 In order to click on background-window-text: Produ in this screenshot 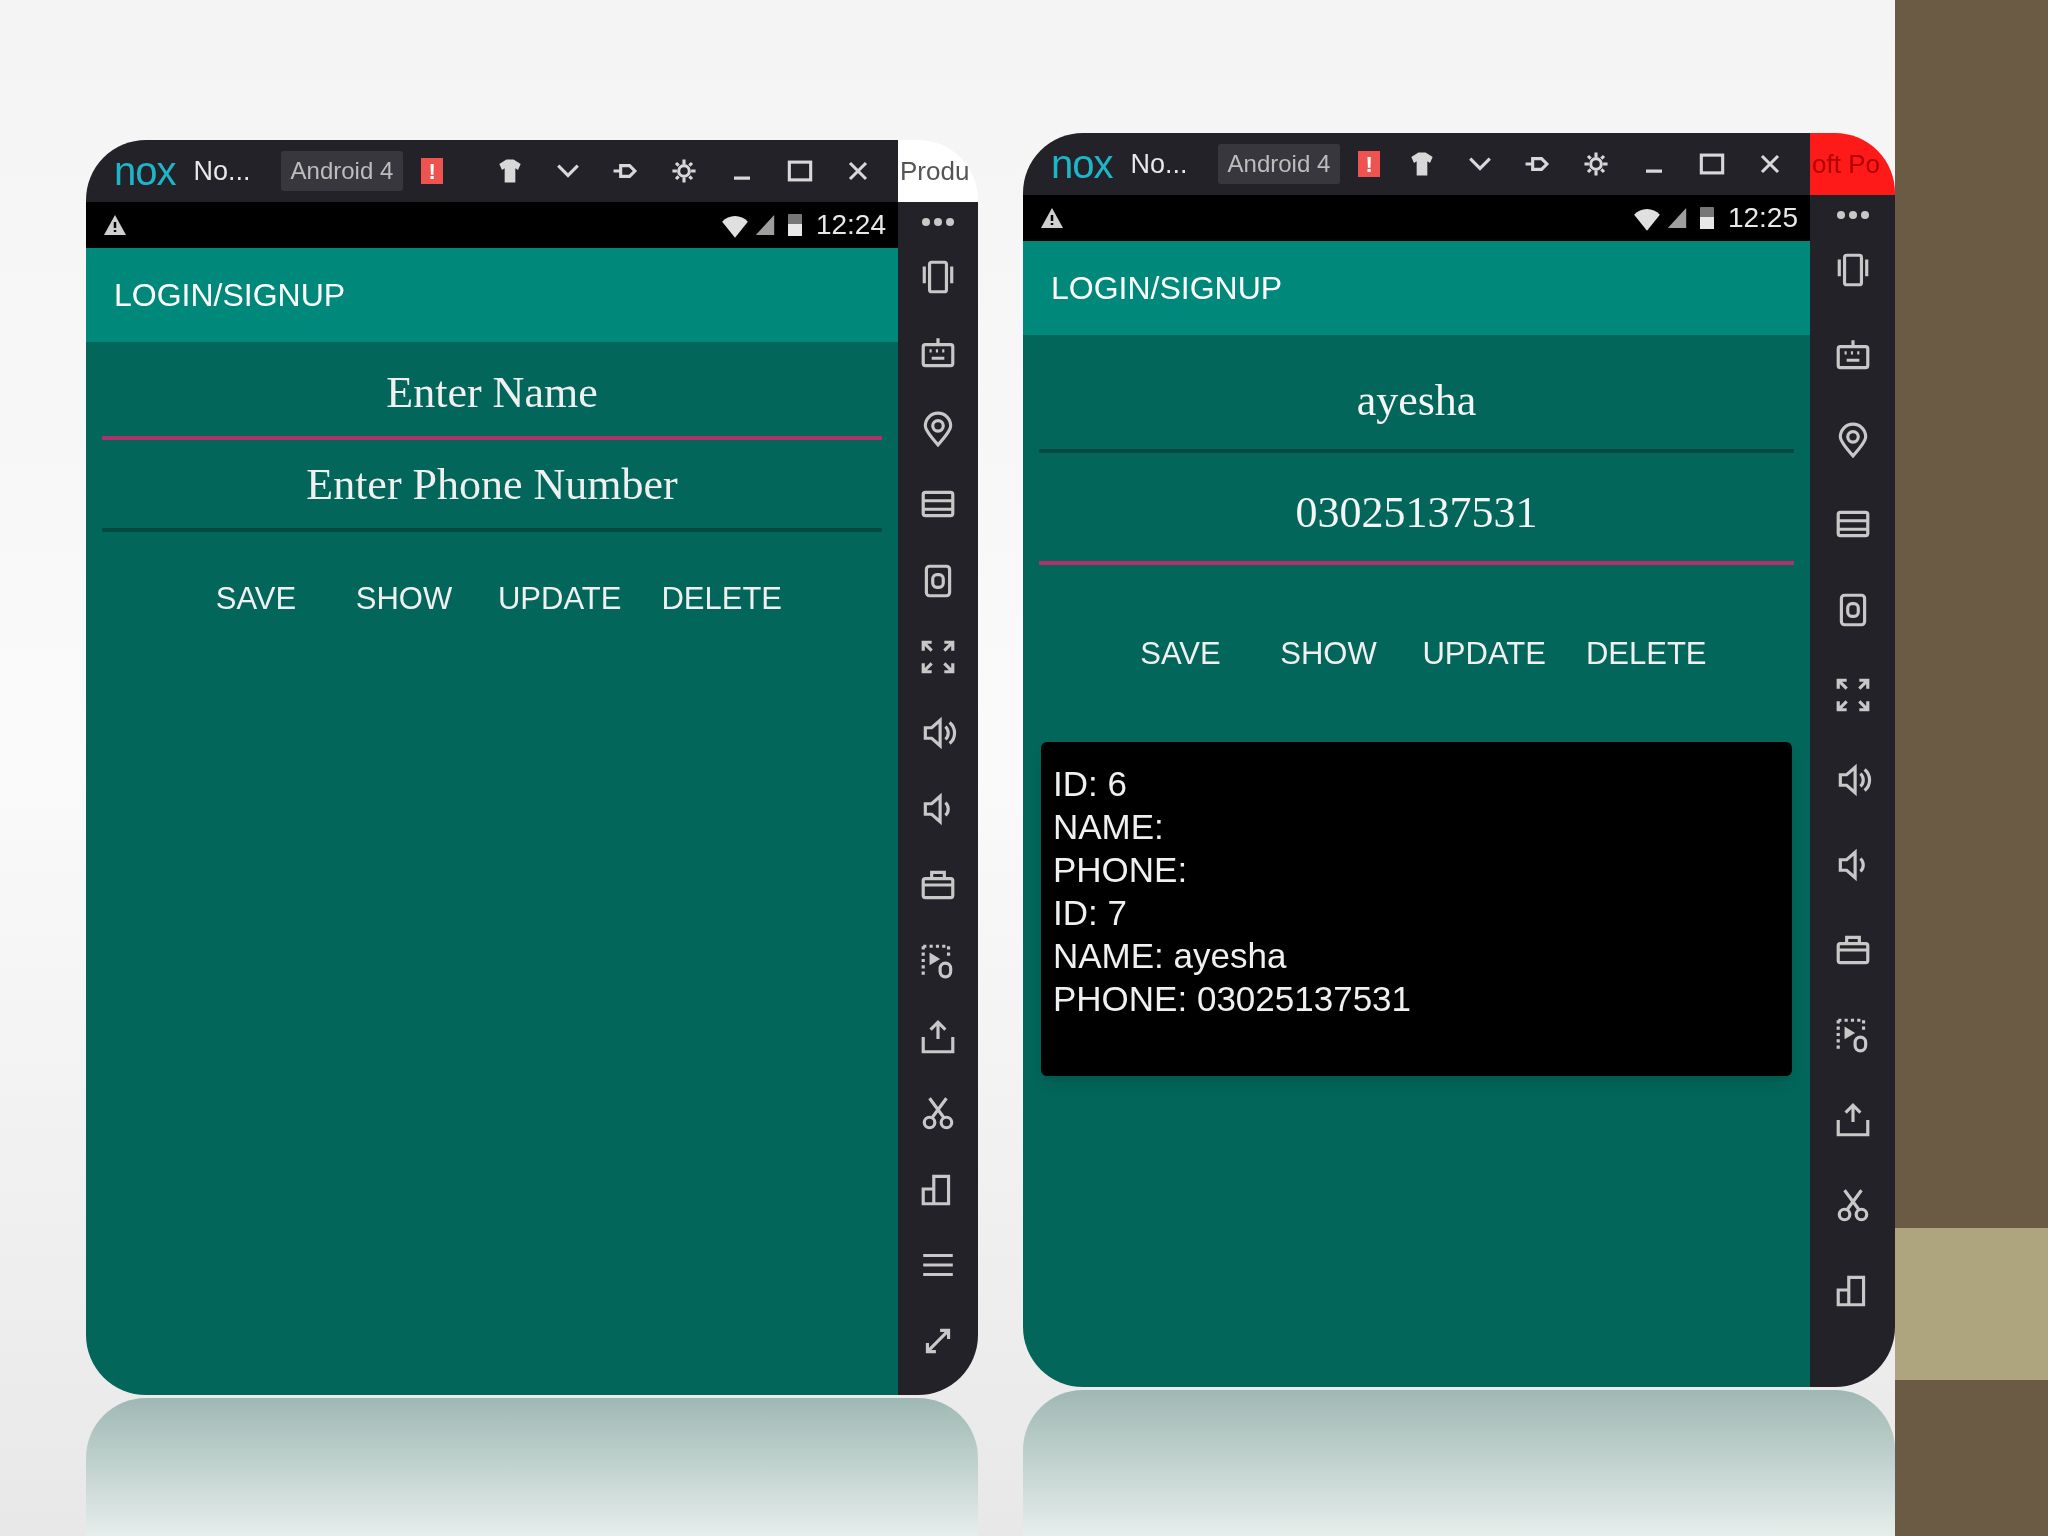, I will do `click(934, 171)`.